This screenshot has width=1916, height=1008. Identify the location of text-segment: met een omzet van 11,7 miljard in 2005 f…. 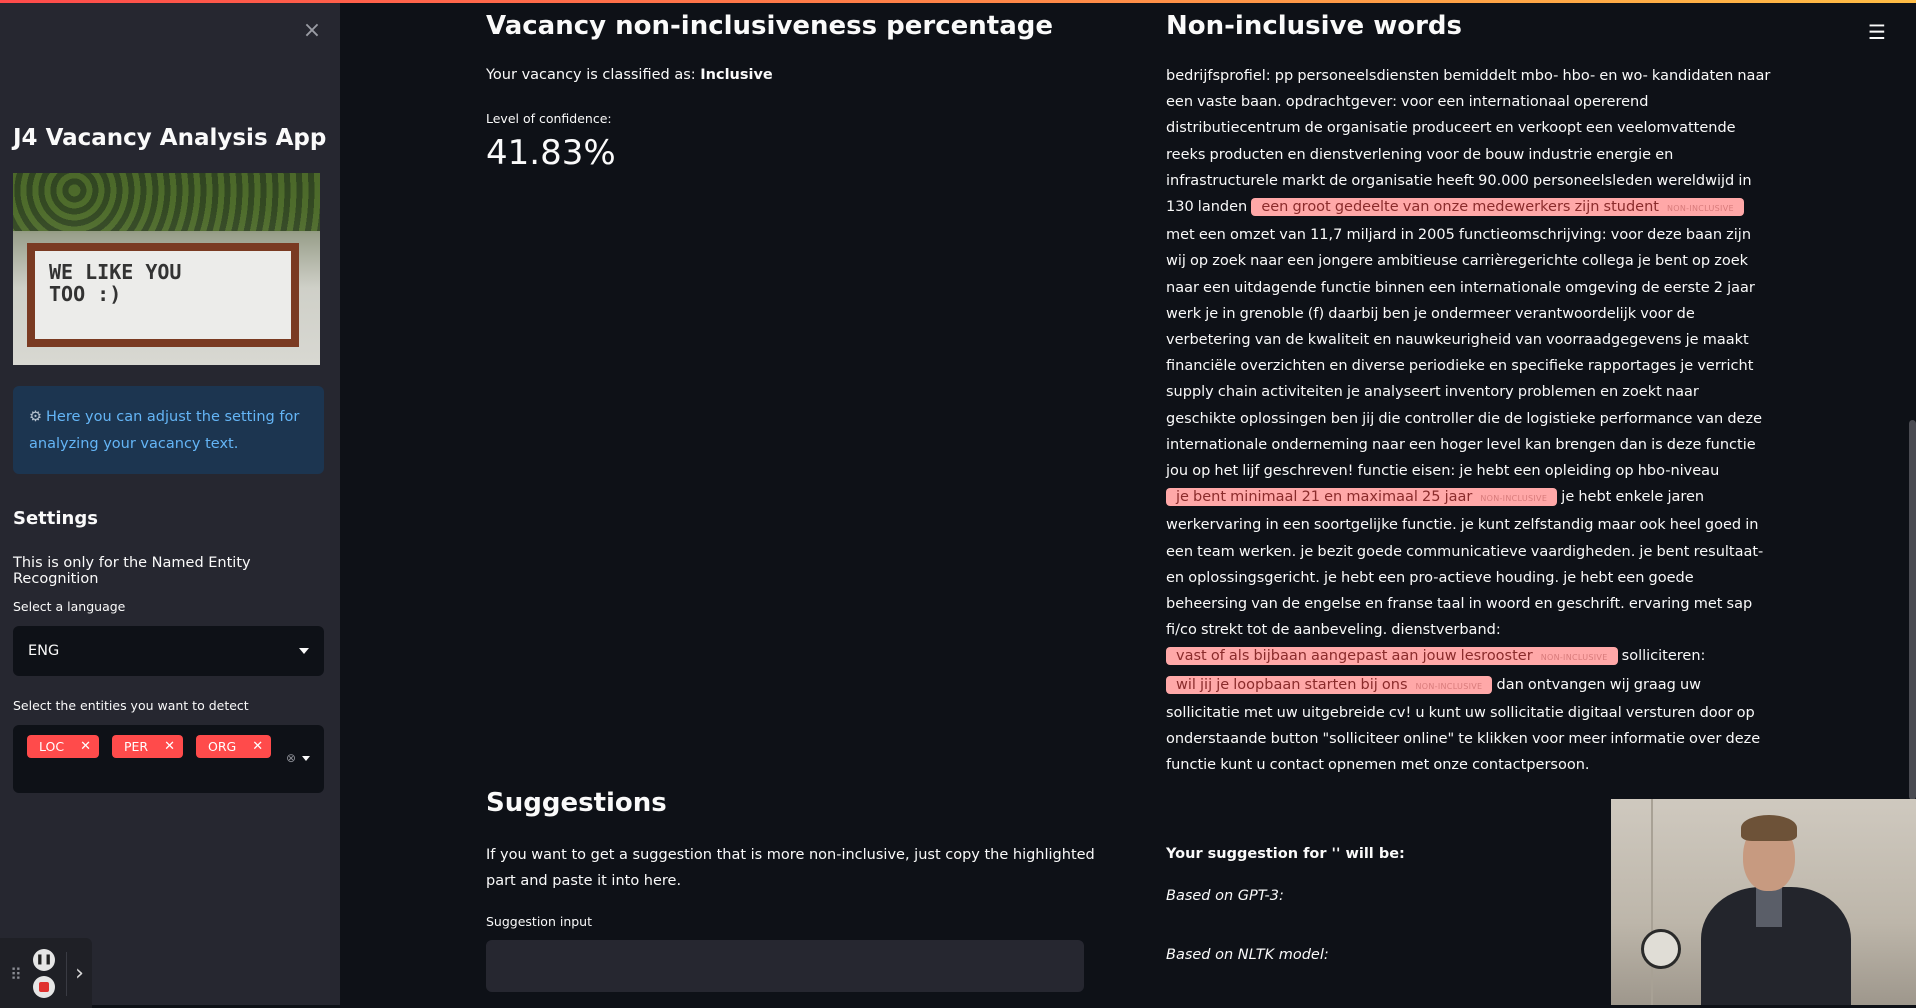
(1464, 353).